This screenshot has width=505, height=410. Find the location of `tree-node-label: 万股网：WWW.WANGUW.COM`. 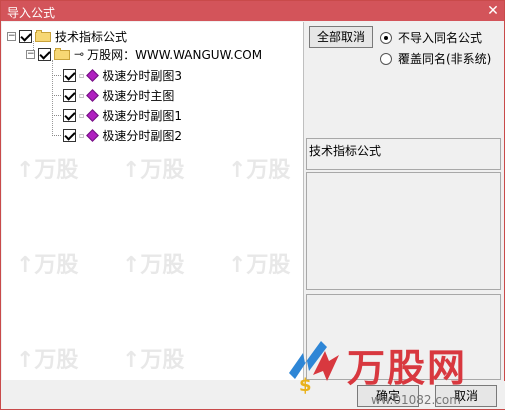

tree-node-label: 万股网：WWW.WANGUW.COM is located at coordinates (175, 54).